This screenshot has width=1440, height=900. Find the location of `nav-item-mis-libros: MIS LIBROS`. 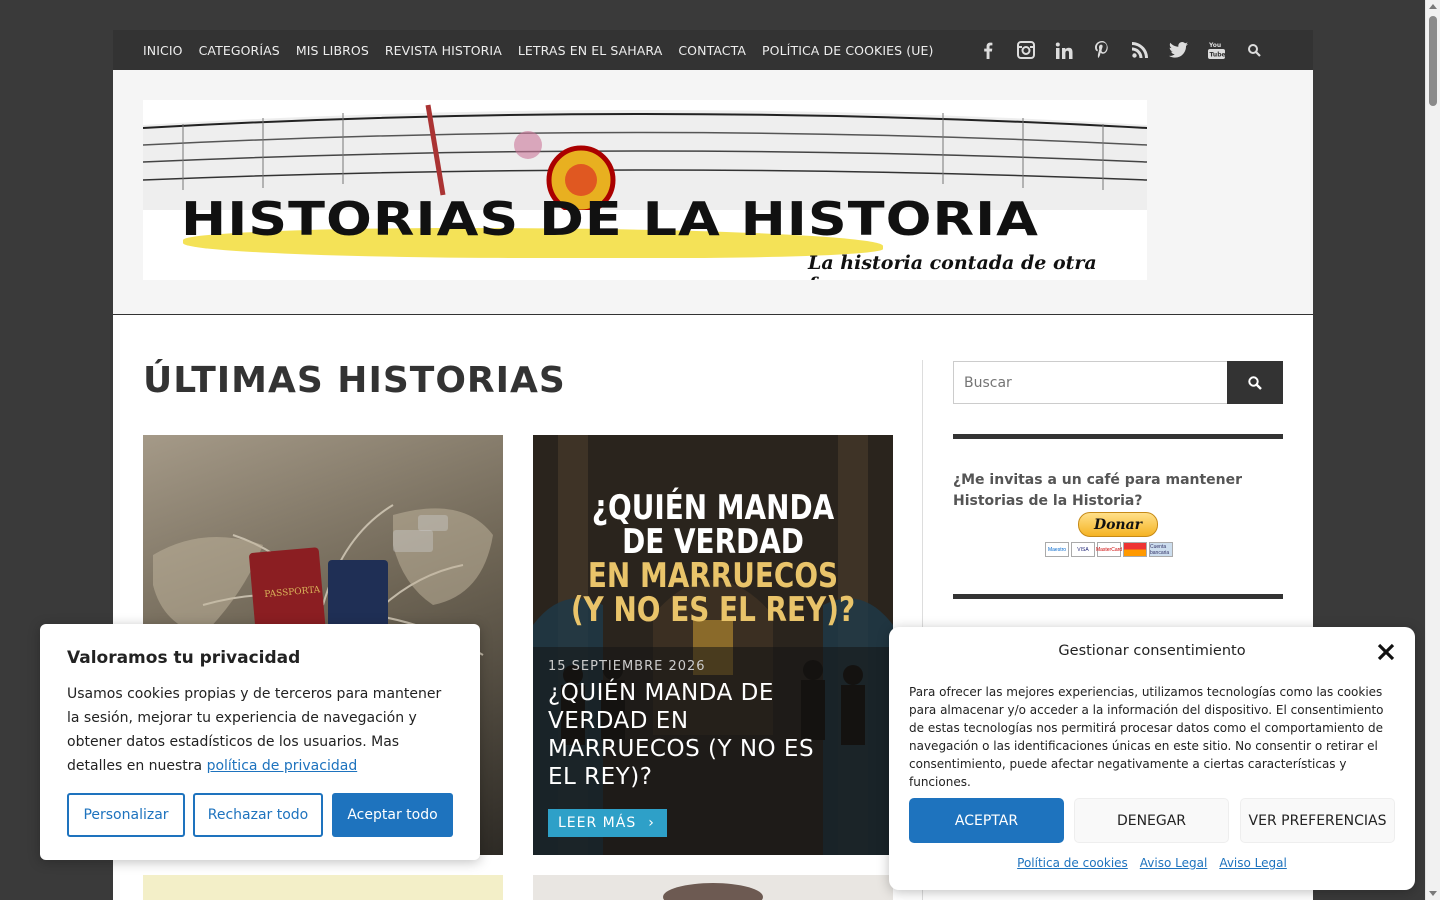

nav-item-mis-libros: MIS LIBROS is located at coordinates (332, 50).